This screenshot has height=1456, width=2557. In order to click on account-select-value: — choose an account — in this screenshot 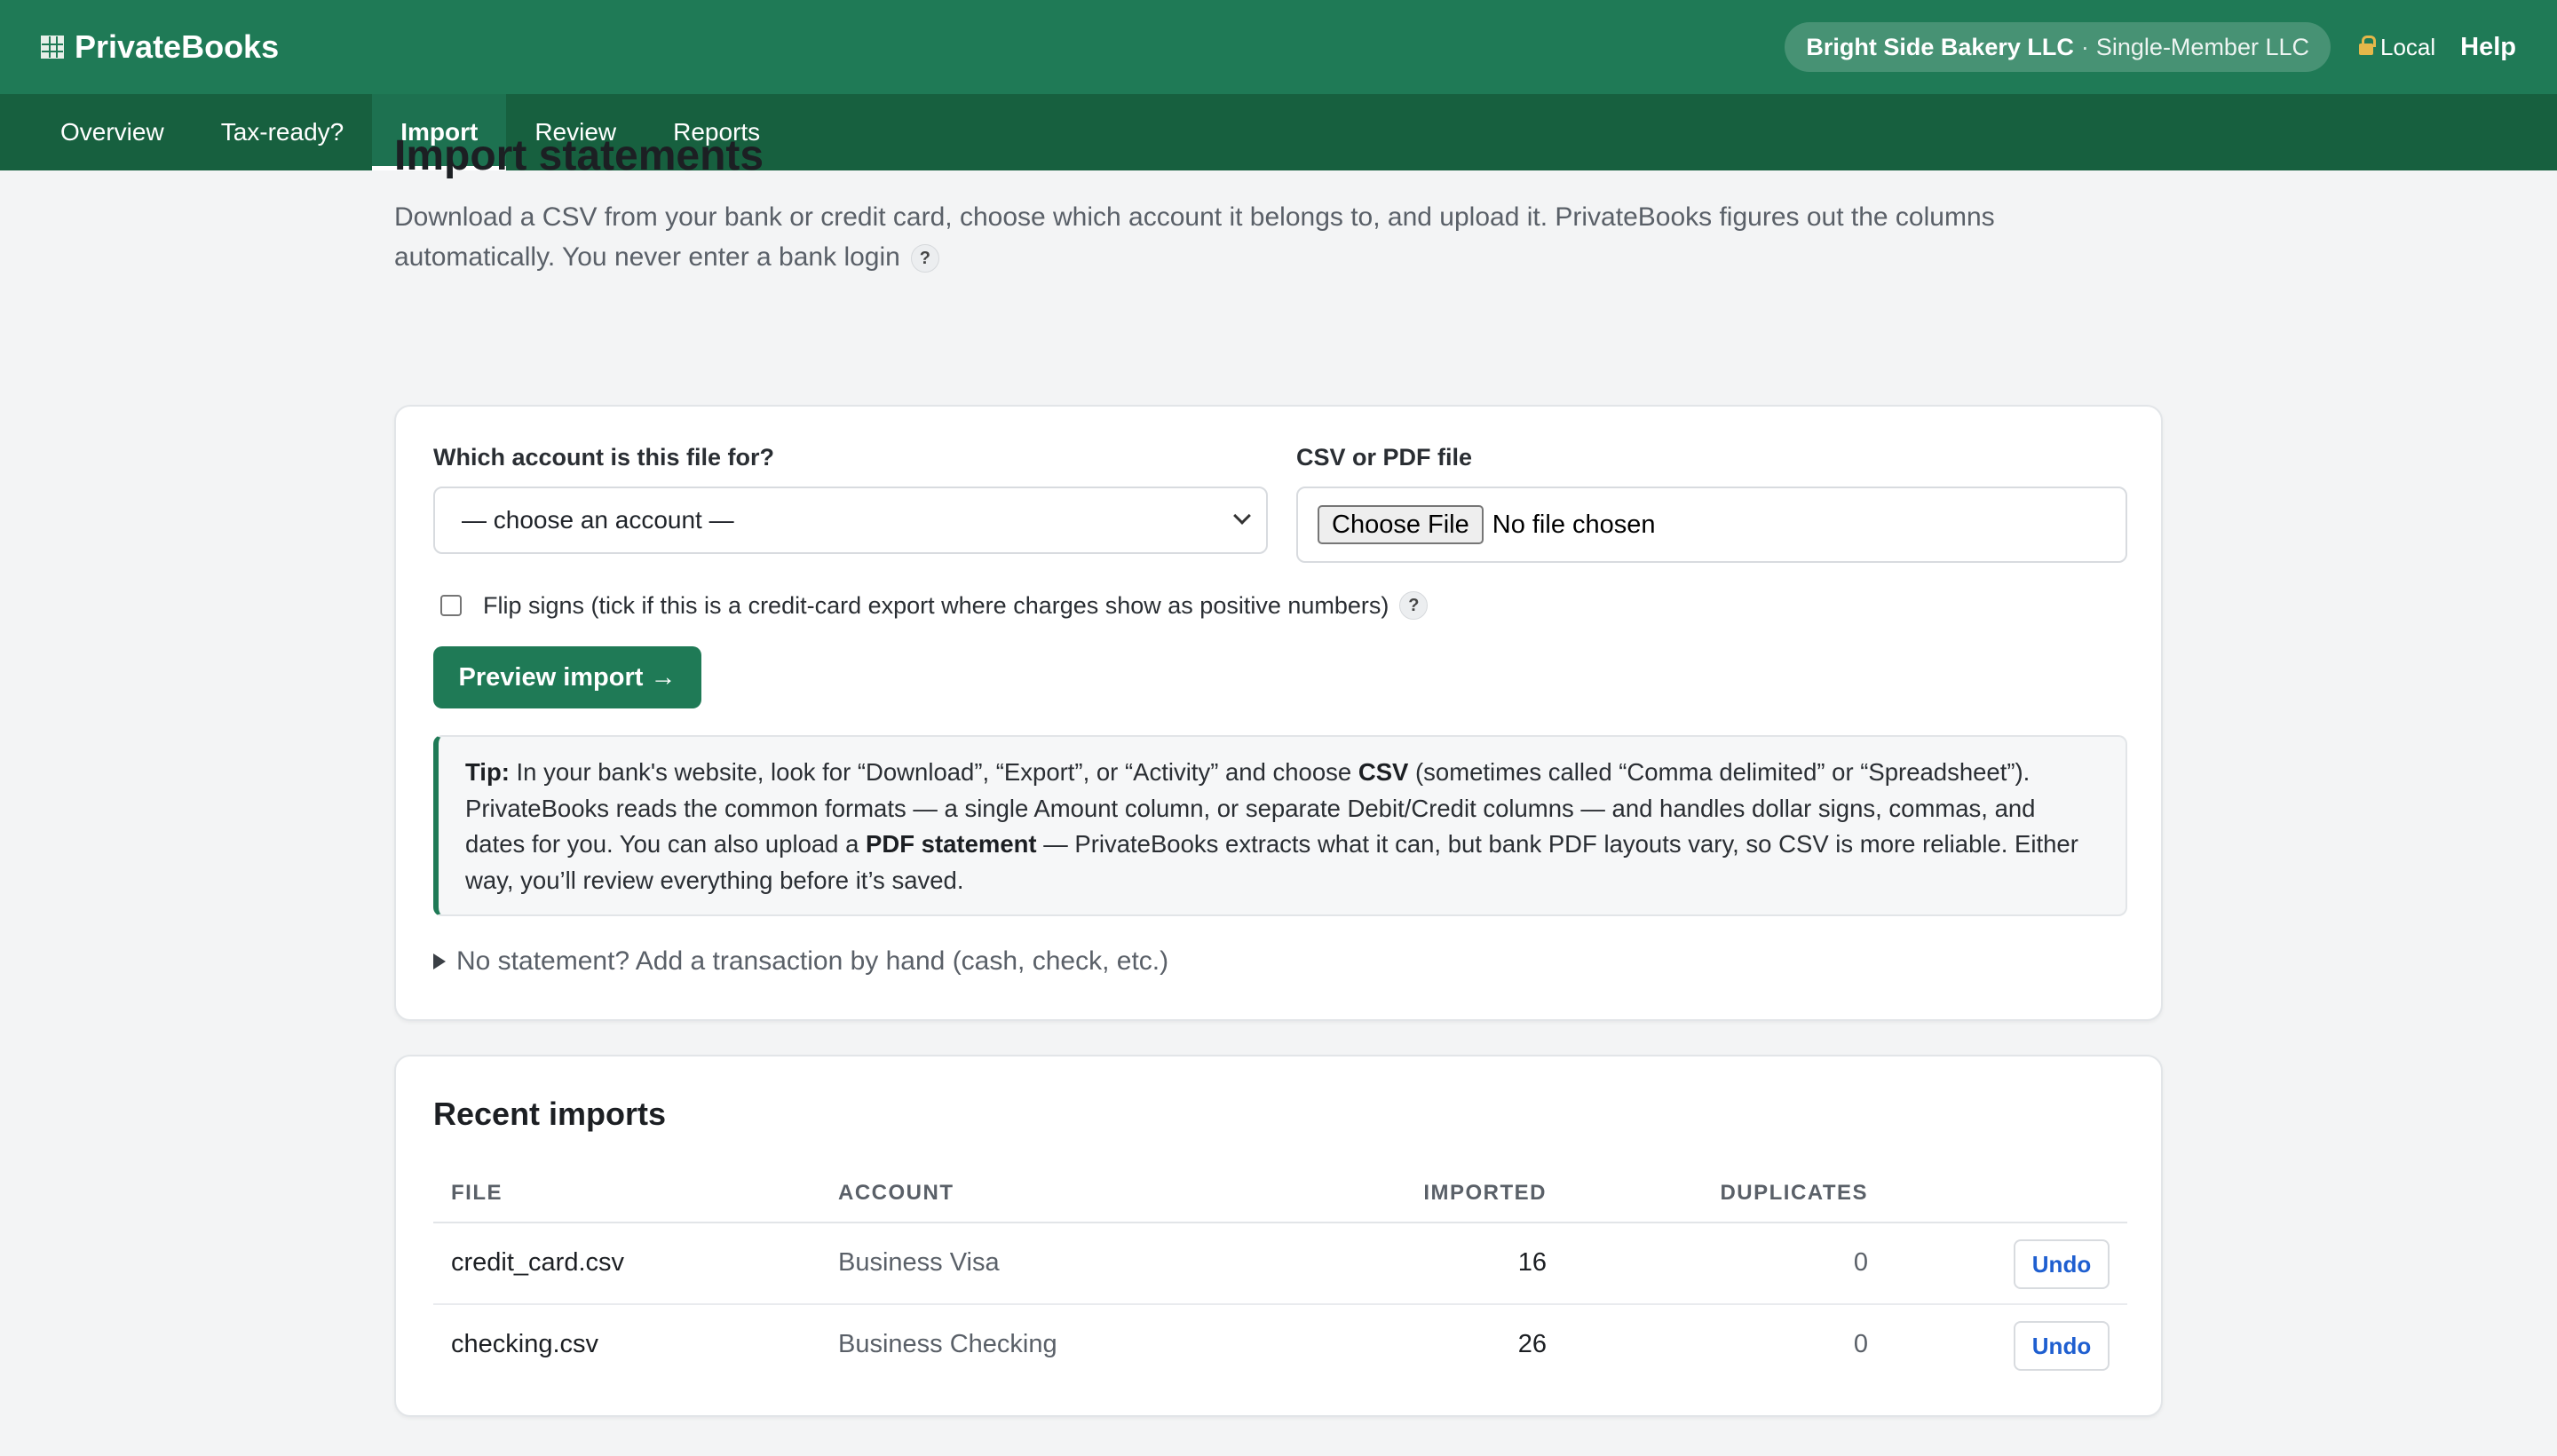, I will do `click(598, 520)`.